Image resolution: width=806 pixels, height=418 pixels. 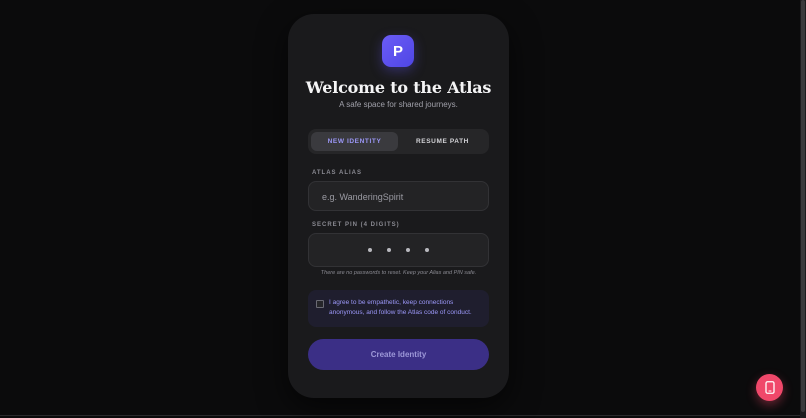 What do you see at coordinates (398, 354) in the screenshot?
I see `create-identity-button: Create Identity` at bounding box center [398, 354].